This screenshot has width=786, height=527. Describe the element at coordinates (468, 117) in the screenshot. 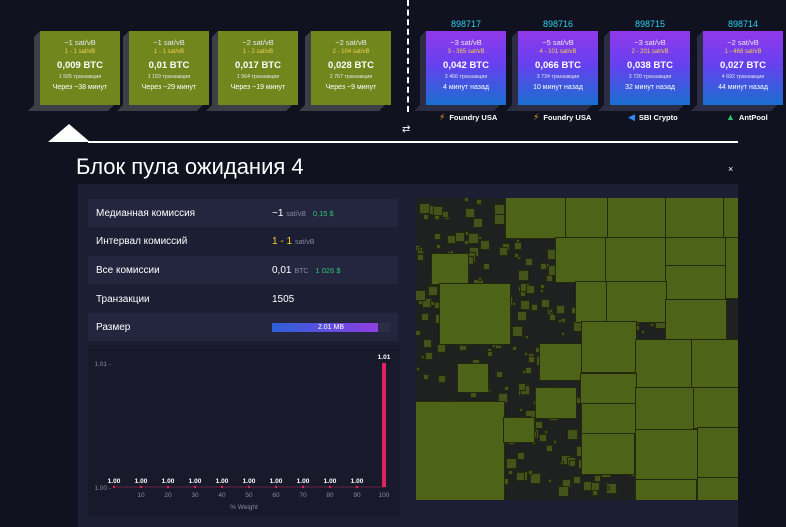

I see `pool-label-foundry-1: ⚡ Foundry USA` at that location.